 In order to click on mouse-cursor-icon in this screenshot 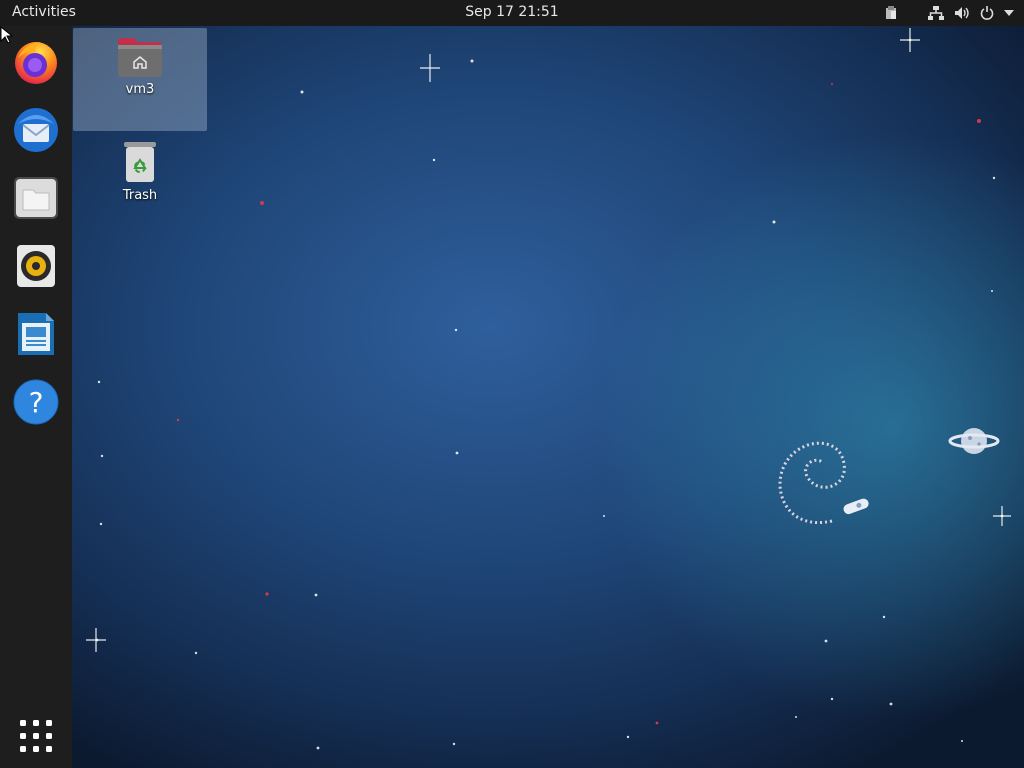, I will do `click(7, 35)`.